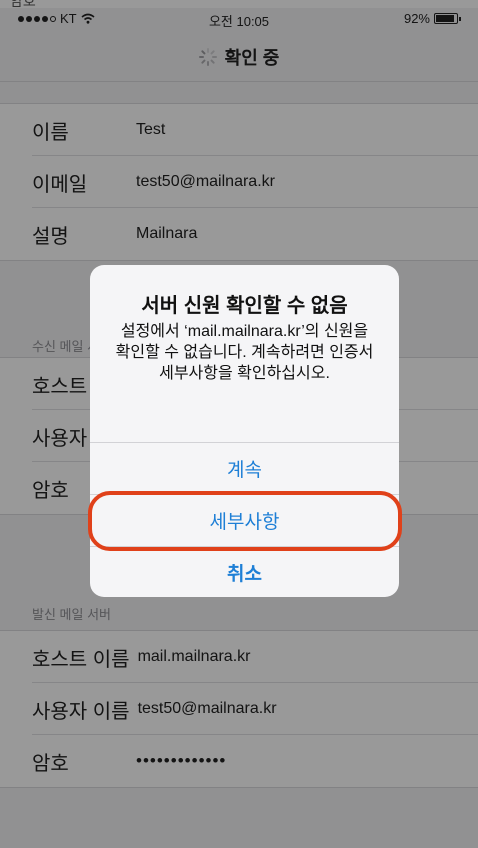  I want to click on continue-button: 계속, so click(244, 468).